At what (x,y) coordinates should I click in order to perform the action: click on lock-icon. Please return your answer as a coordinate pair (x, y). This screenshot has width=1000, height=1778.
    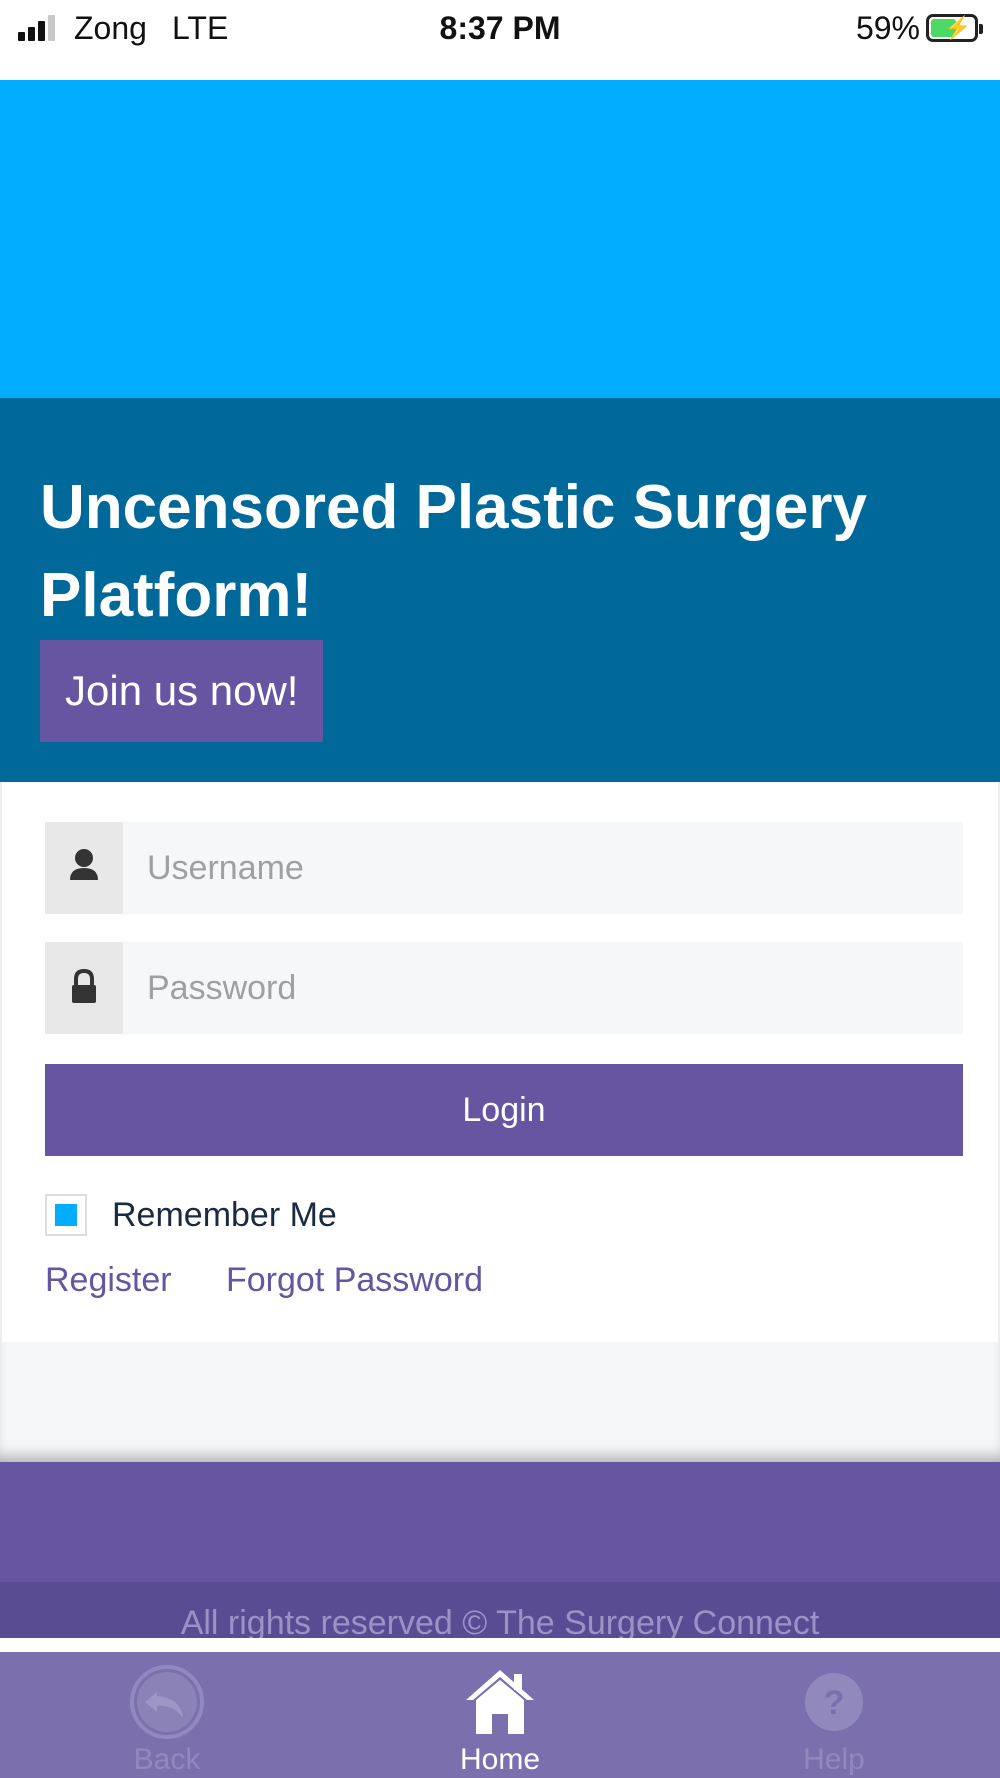
    Looking at the image, I should click on (84, 988).